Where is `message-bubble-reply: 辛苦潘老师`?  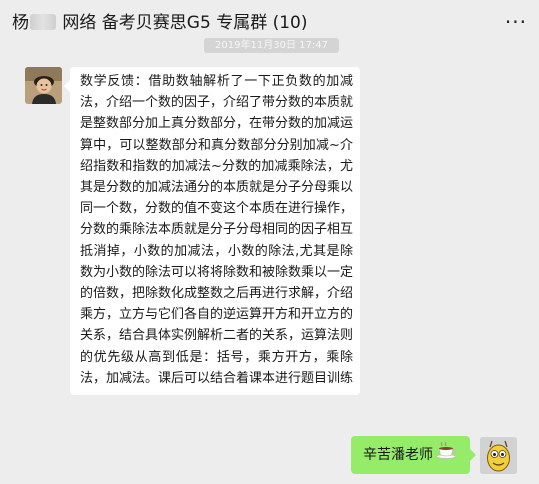
message-bubble-reply: 辛苦潘老师 is located at coordinates (413, 455).